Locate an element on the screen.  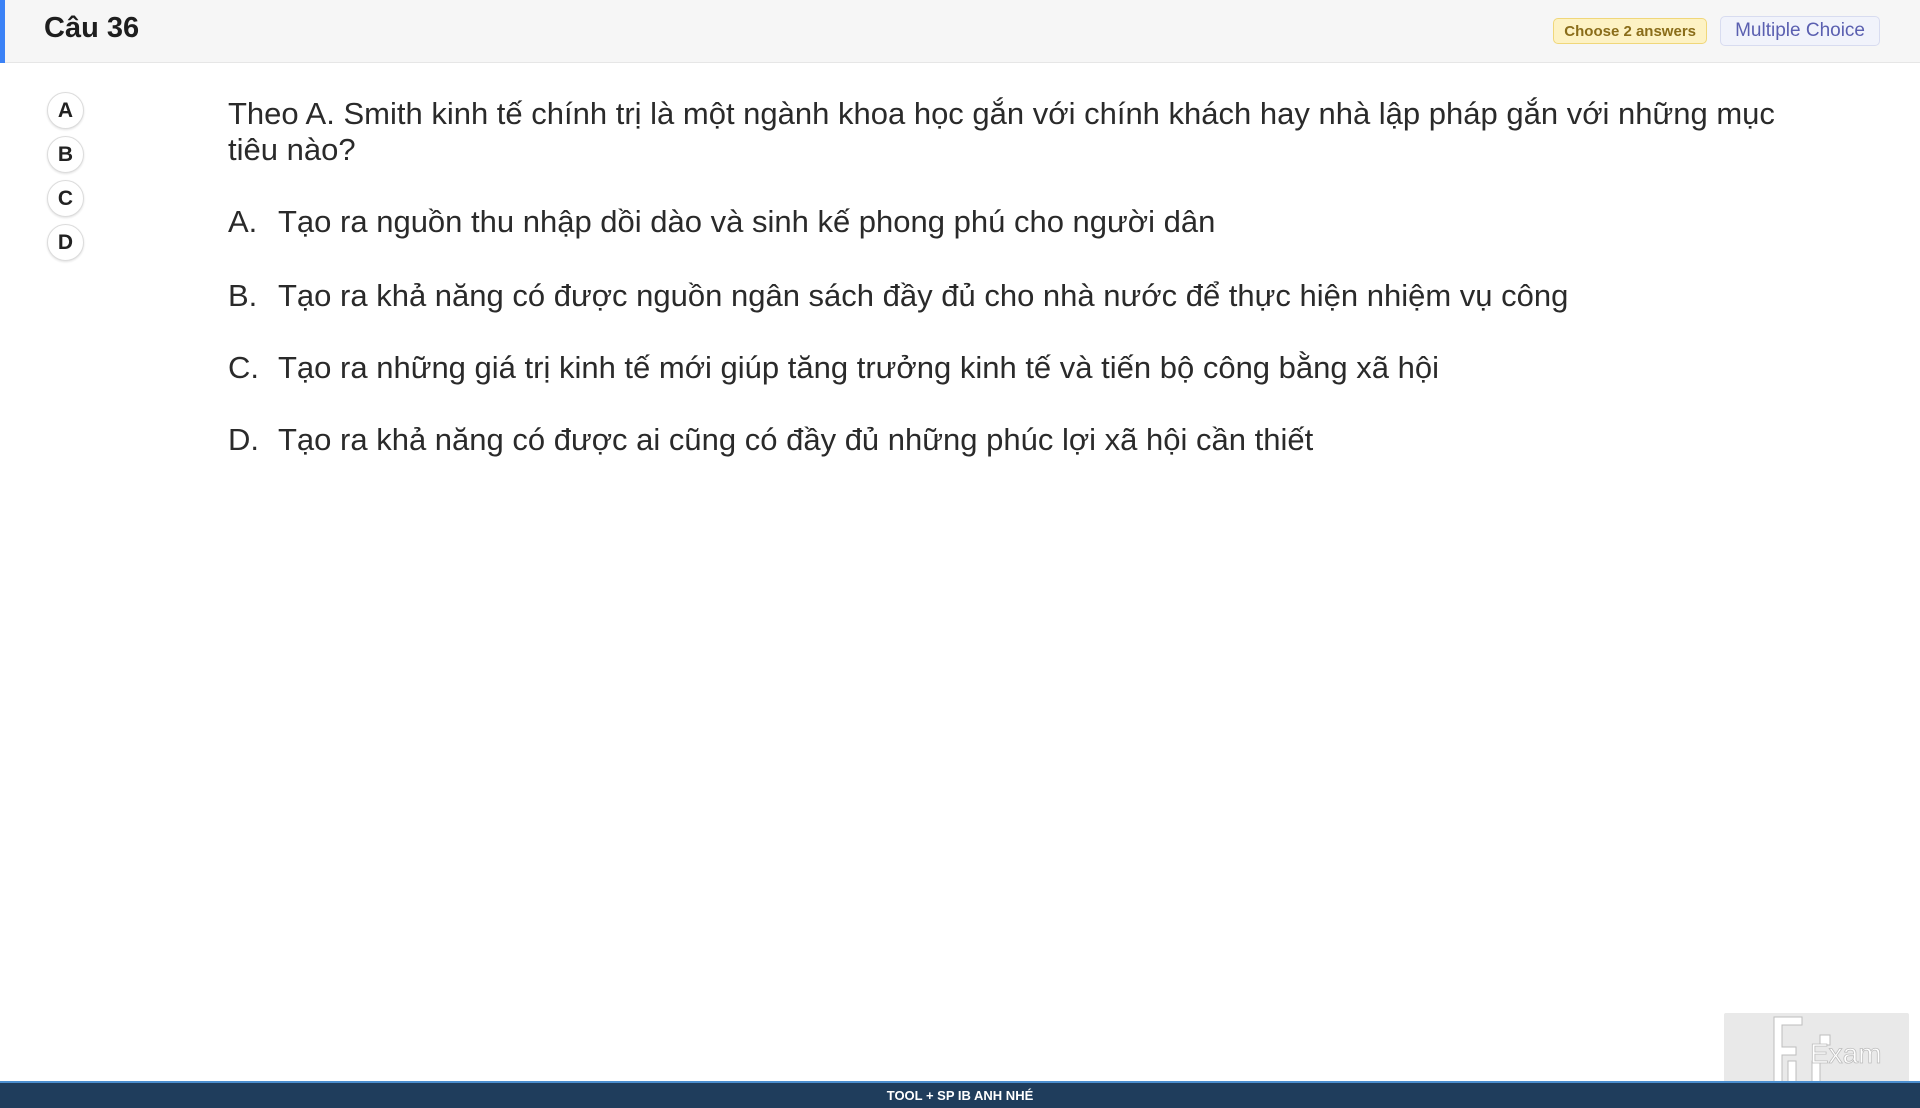
option-letter: A. is located at coordinates (243, 221).